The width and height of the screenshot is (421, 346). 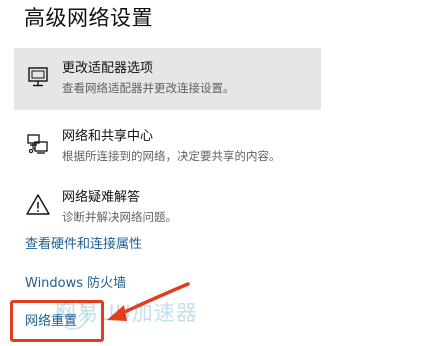 I want to click on network-sharing-center-title: 网络和共享中心, so click(x=108, y=136).